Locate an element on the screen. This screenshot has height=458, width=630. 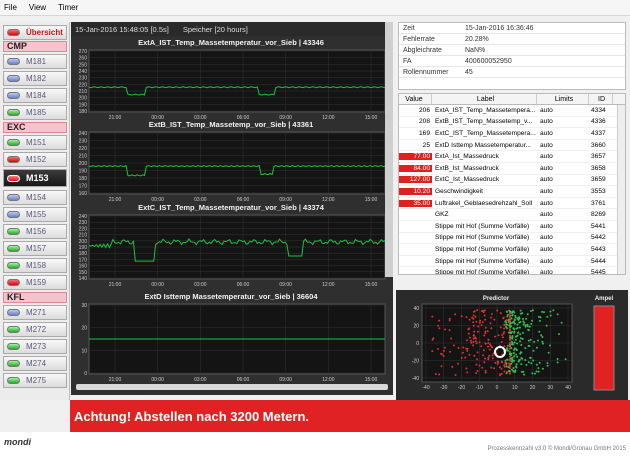
machine-button-m185: M185 is located at coordinates (35, 112).